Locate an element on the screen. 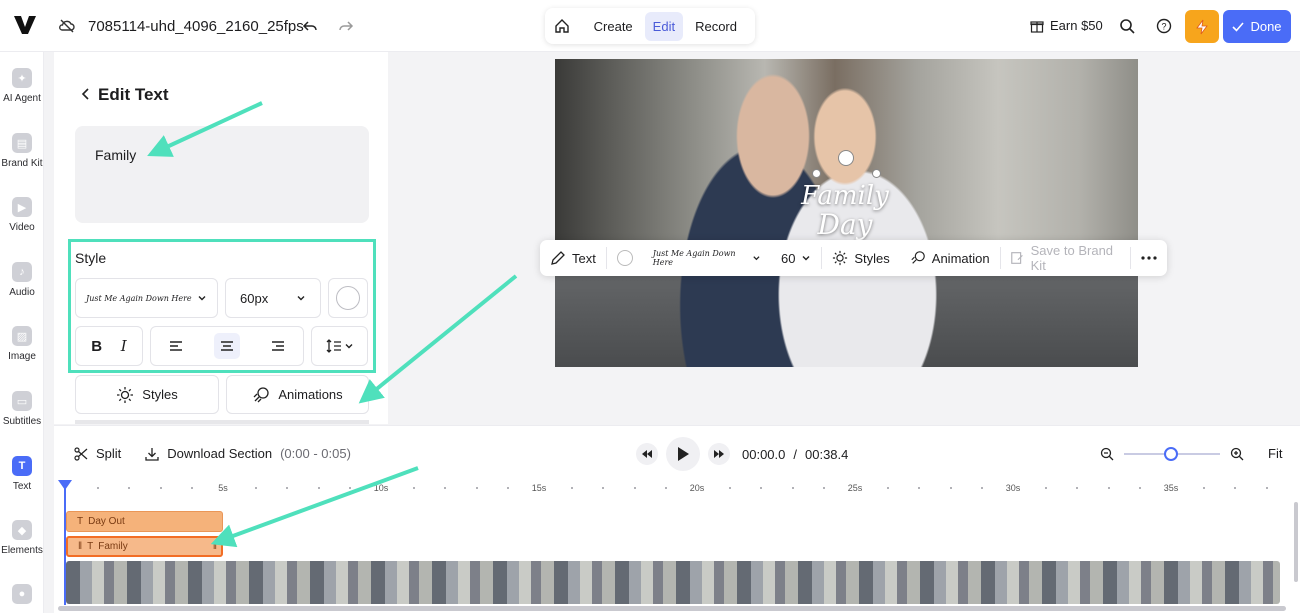 The width and height of the screenshot is (1300, 613). bold-button: B is located at coordinates (96, 346).